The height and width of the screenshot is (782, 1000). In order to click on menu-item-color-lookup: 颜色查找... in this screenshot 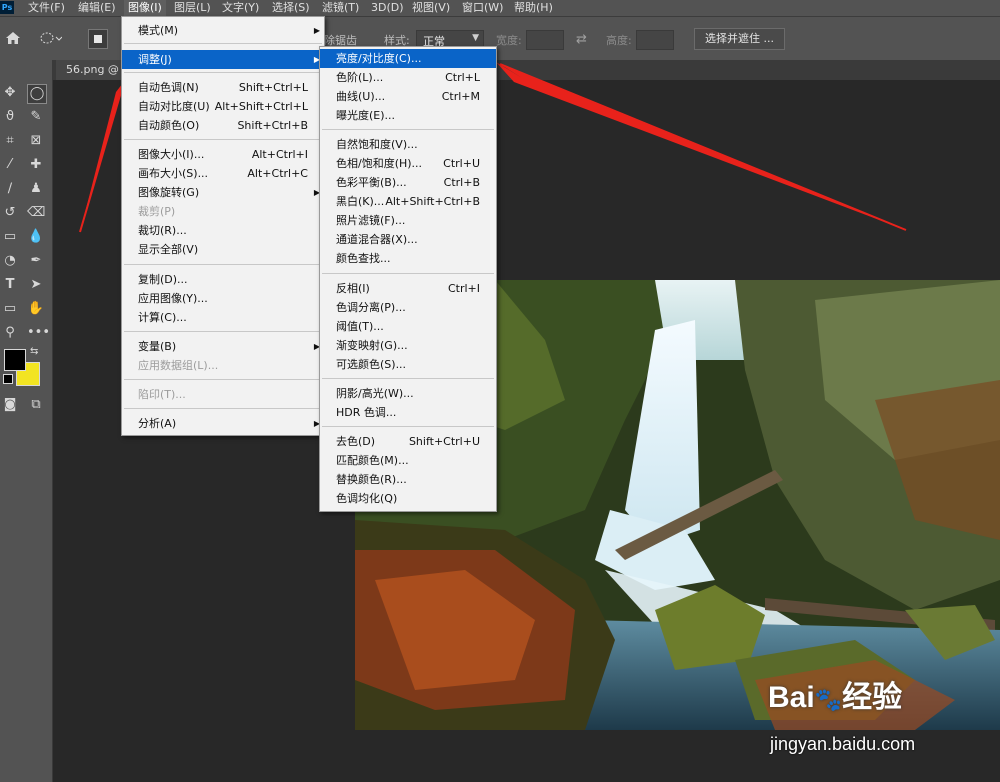, I will do `click(408, 258)`.